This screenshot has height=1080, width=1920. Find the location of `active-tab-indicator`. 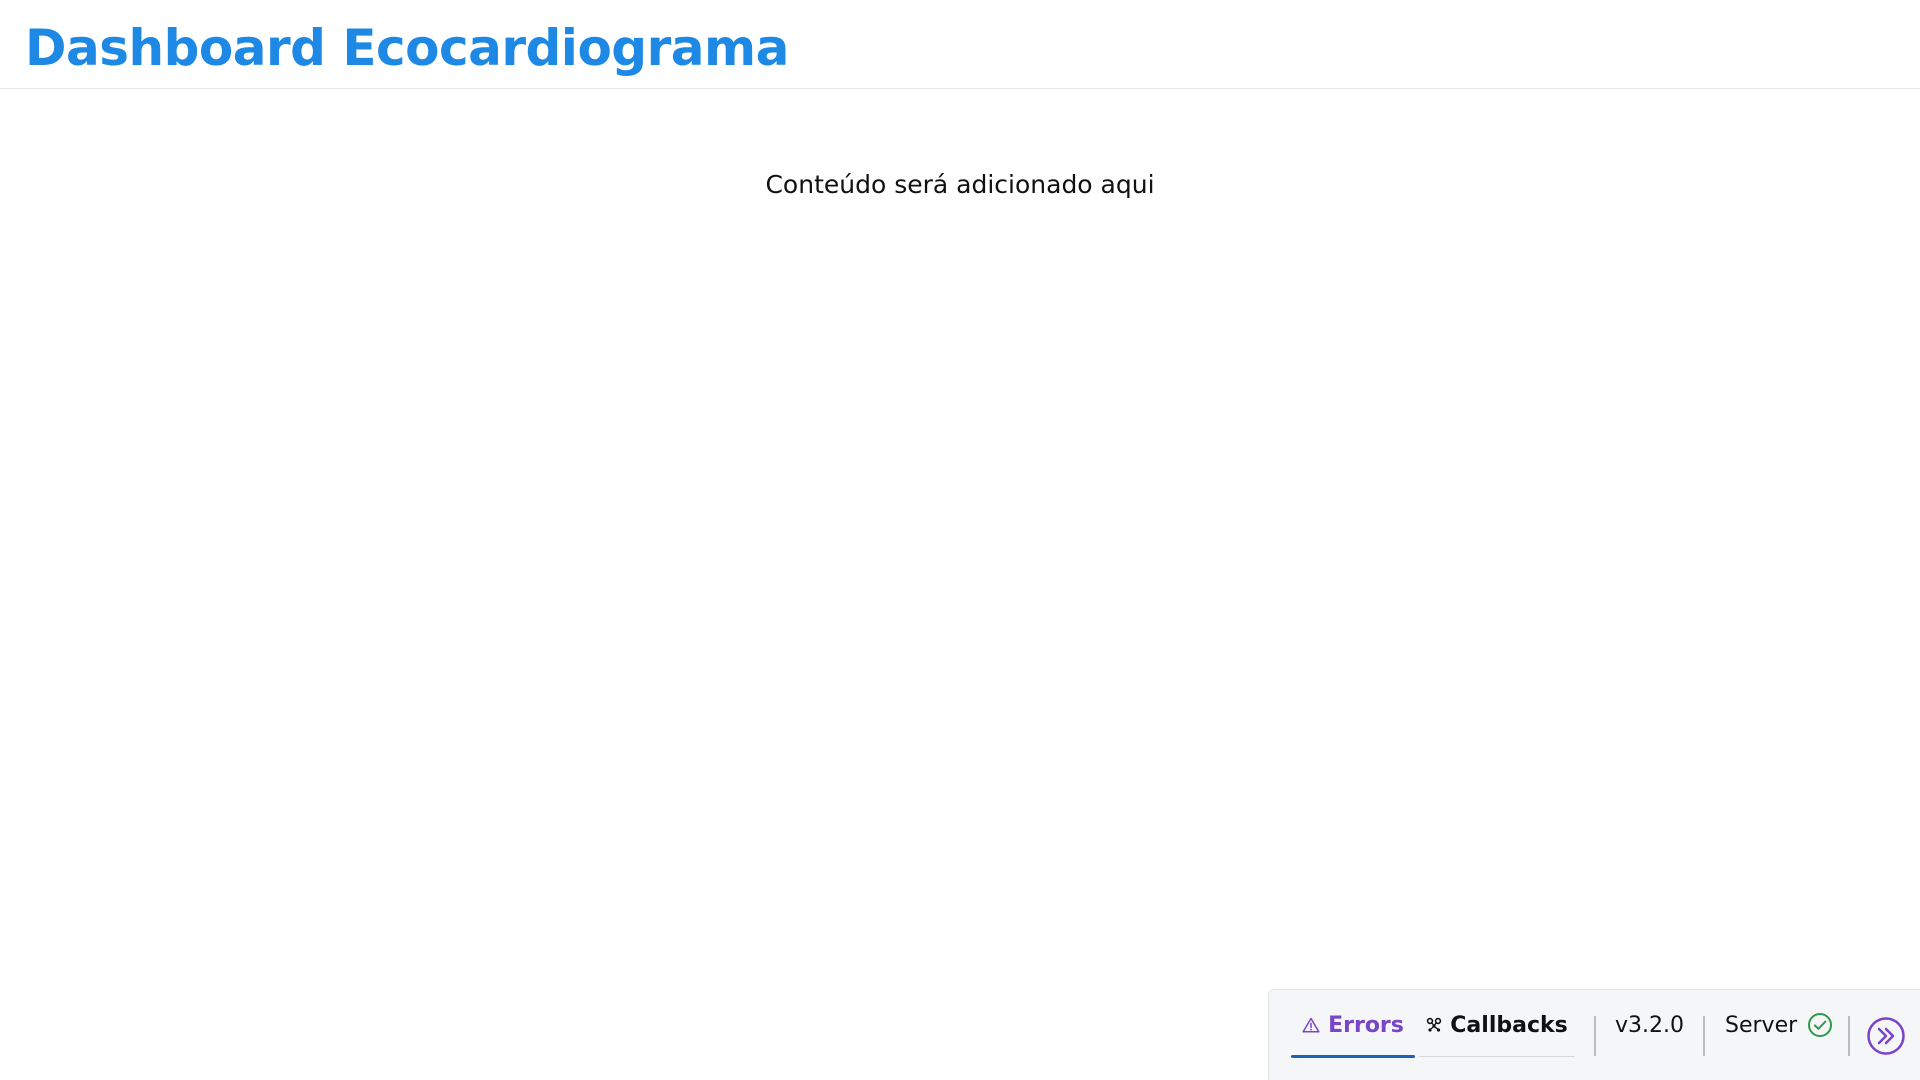

active-tab-indicator is located at coordinates (1353, 1056).